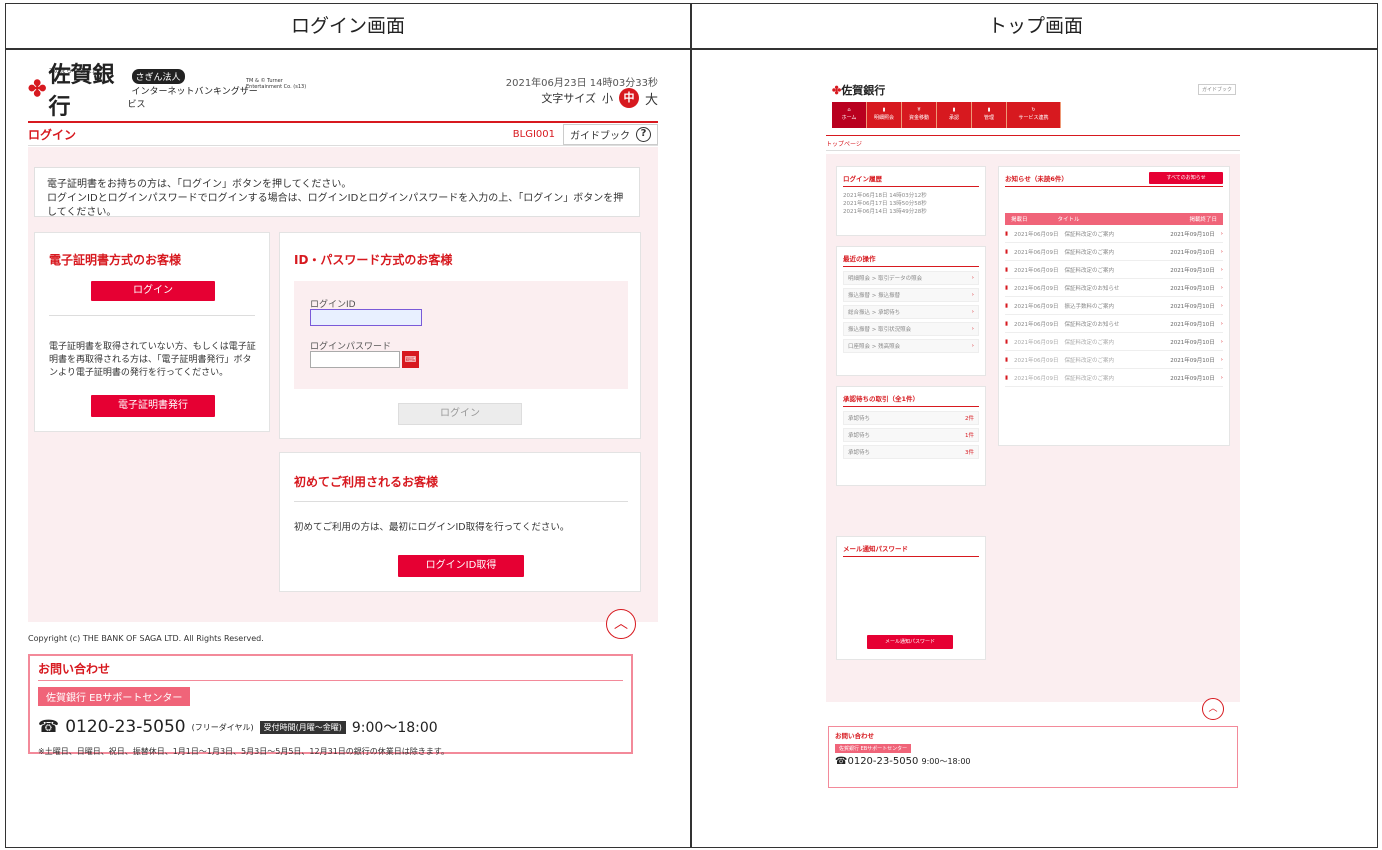 This screenshot has width=1382, height=850. What do you see at coordinates (884, 115) in the screenshot?
I see `nav-statements: ▮ 明細照会` at bounding box center [884, 115].